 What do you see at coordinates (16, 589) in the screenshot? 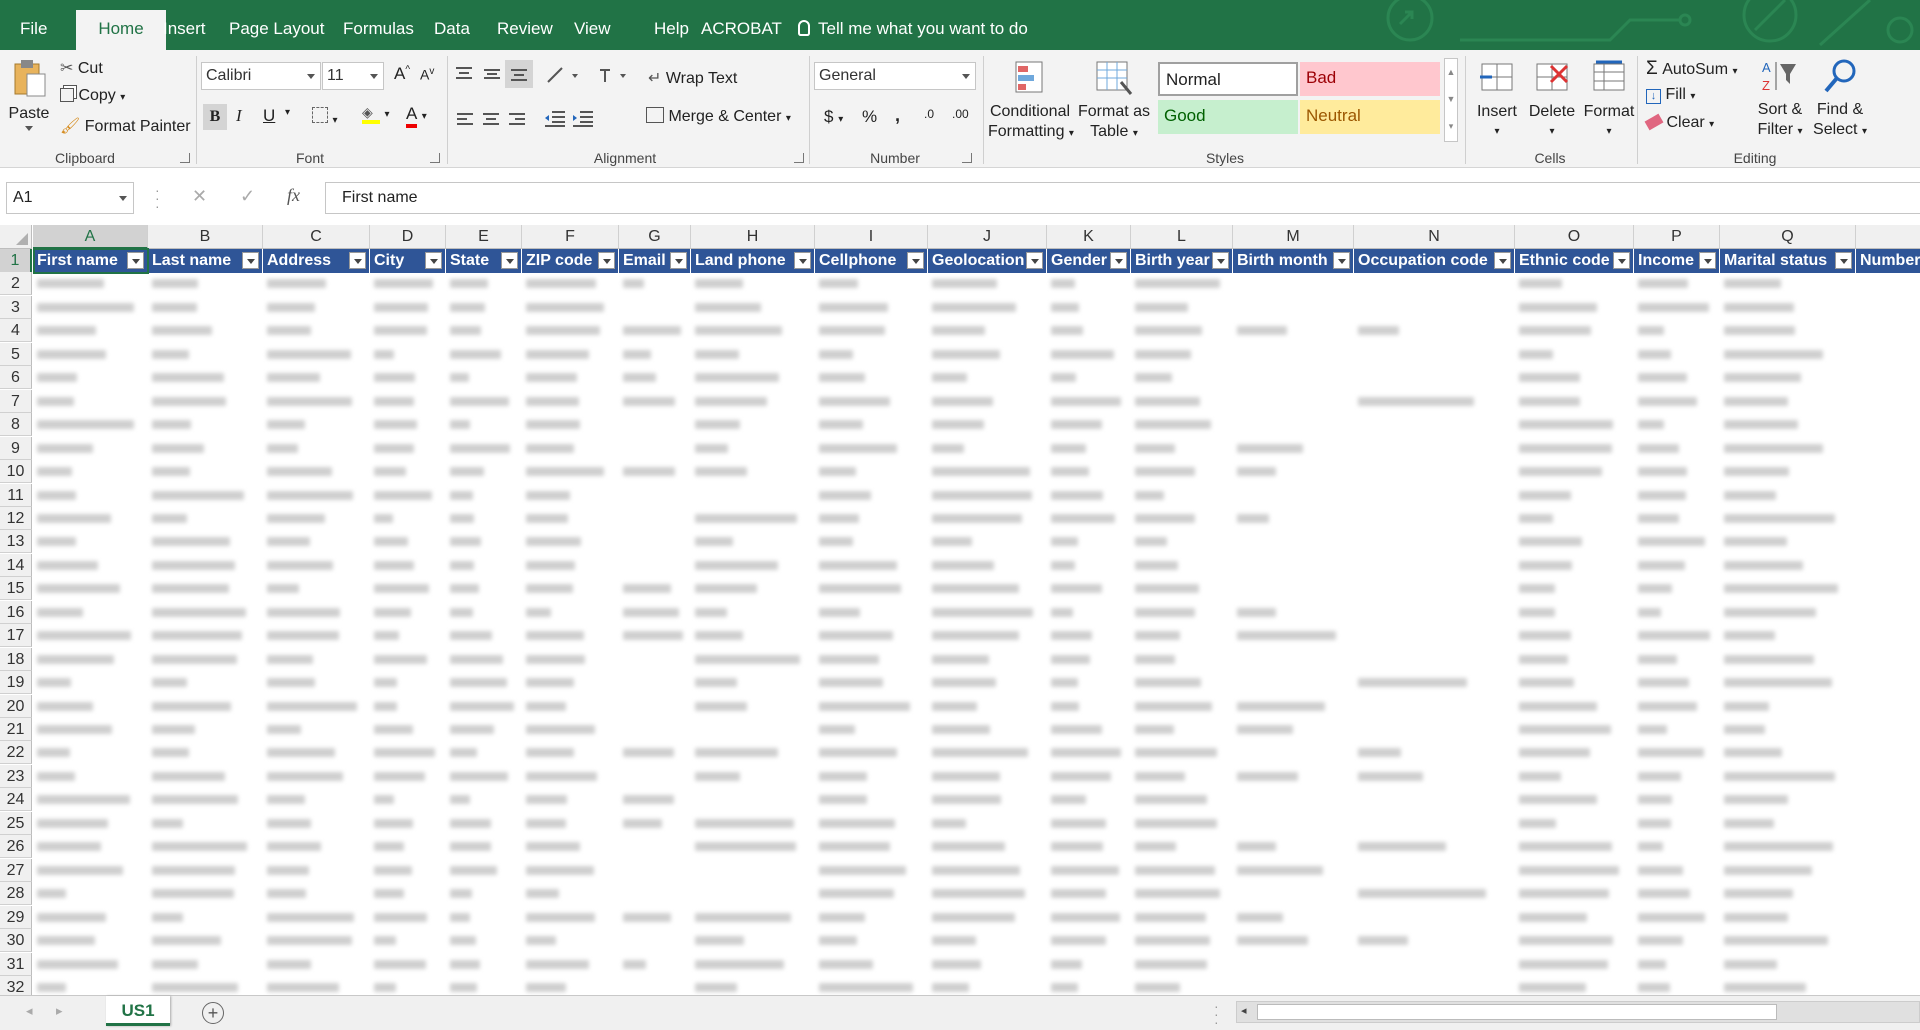
I see `row-header: 15` at bounding box center [16, 589].